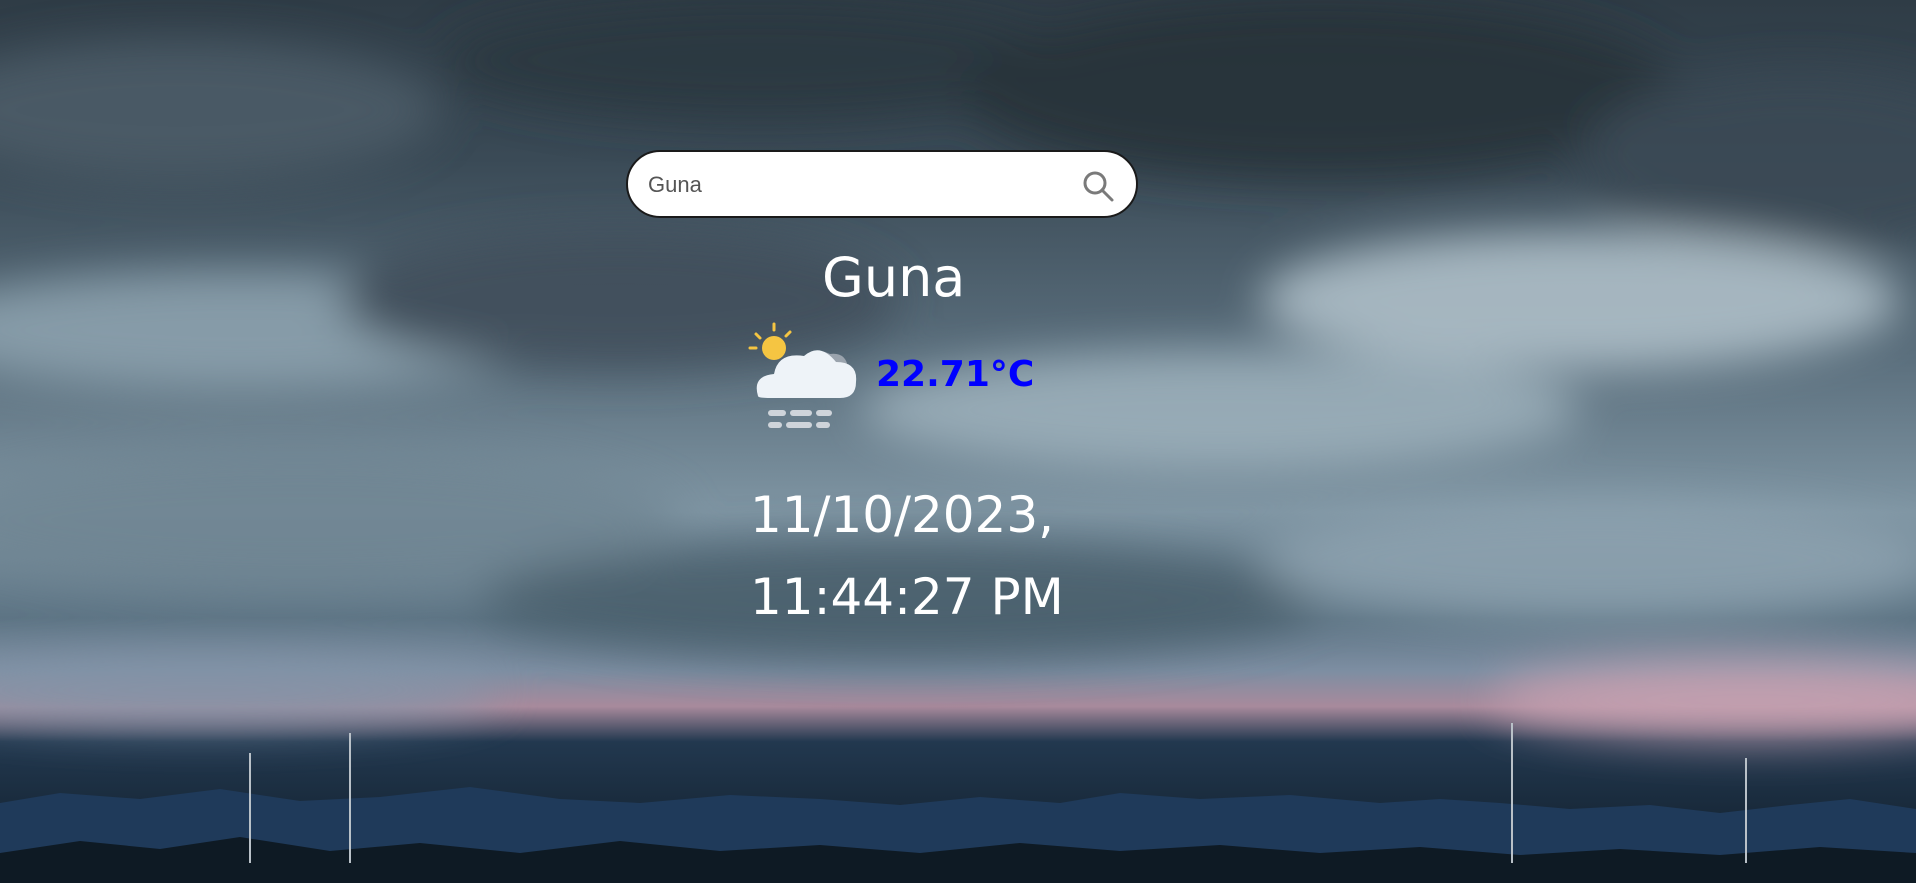  What do you see at coordinates (955, 374) in the screenshot?
I see `temperature-value: 22.71°C` at bounding box center [955, 374].